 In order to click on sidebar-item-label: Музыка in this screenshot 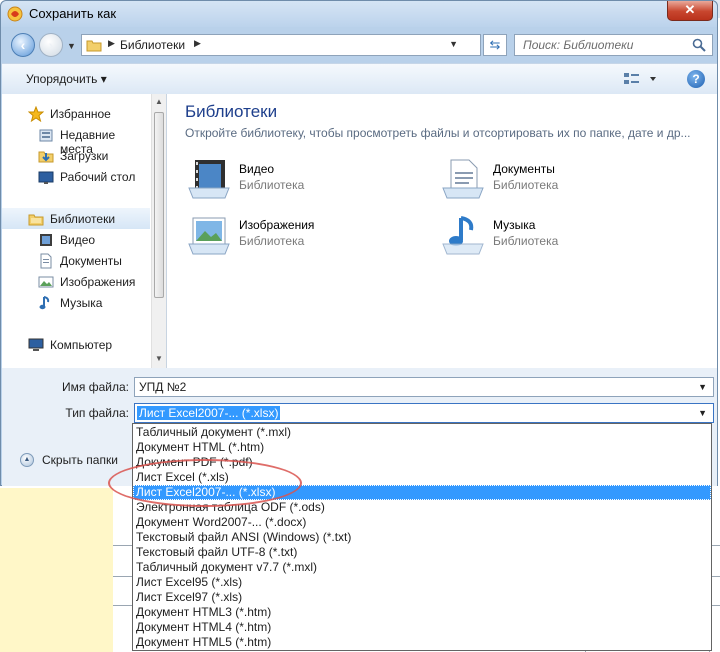, I will do `click(81, 303)`.